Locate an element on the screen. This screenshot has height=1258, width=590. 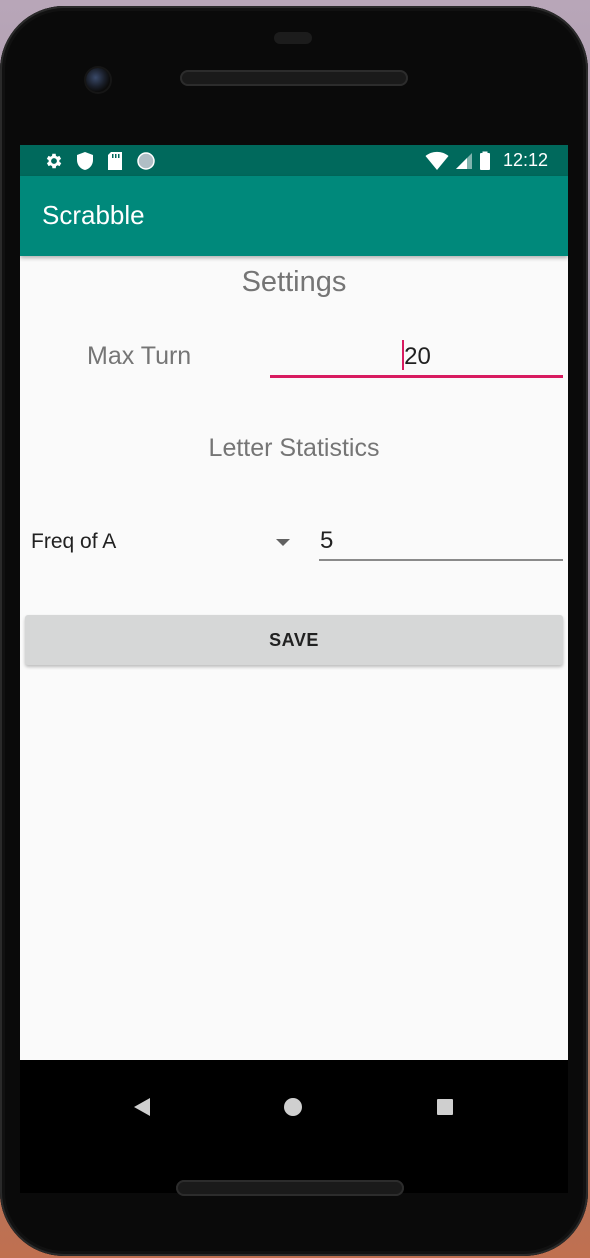
status-icons-right: 12:12 is located at coordinates (486, 160).